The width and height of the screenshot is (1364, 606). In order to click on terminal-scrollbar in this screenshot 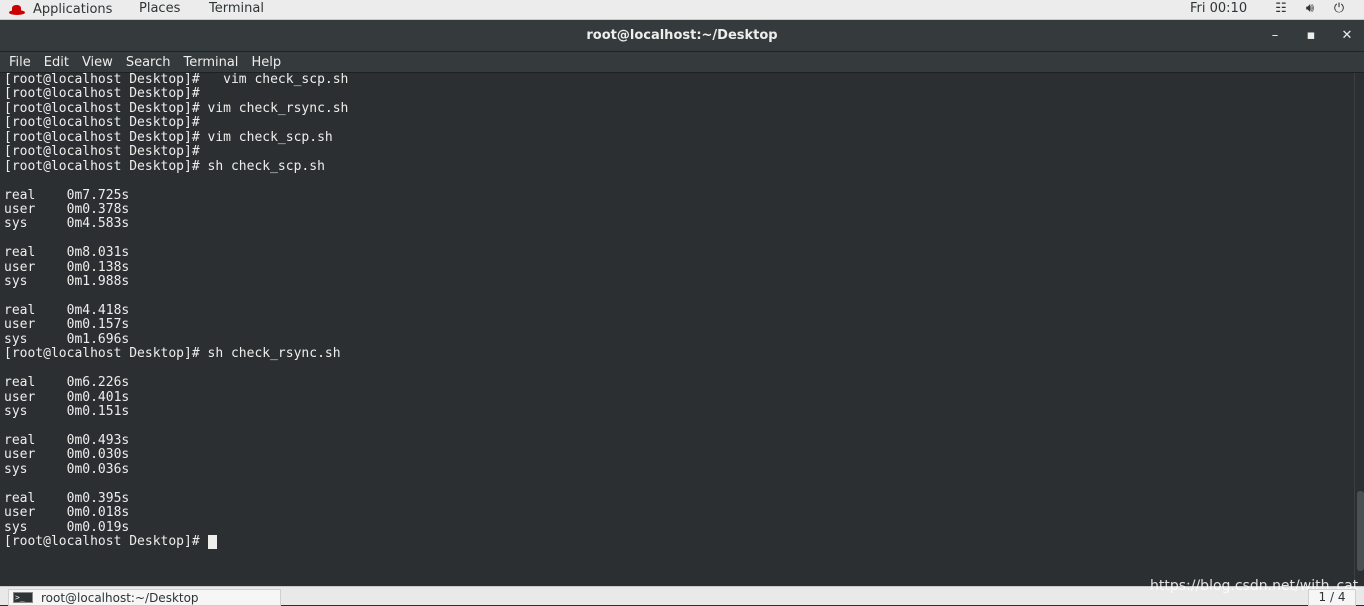, I will do `click(1359, 329)`.